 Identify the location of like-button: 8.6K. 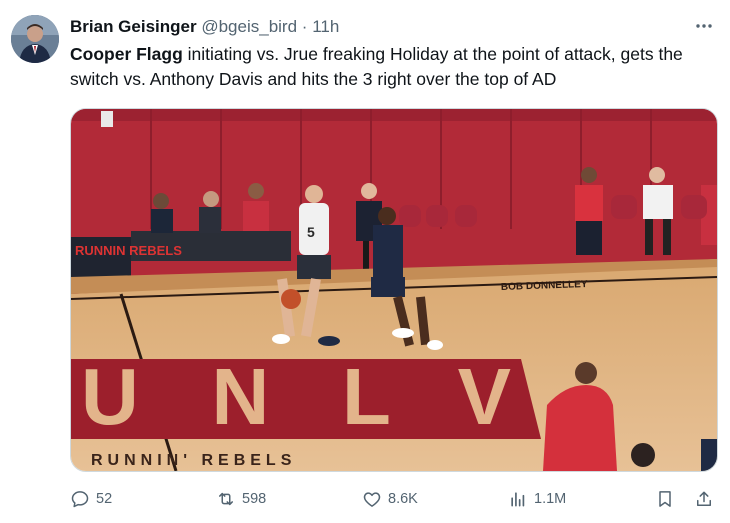
(390, 499).